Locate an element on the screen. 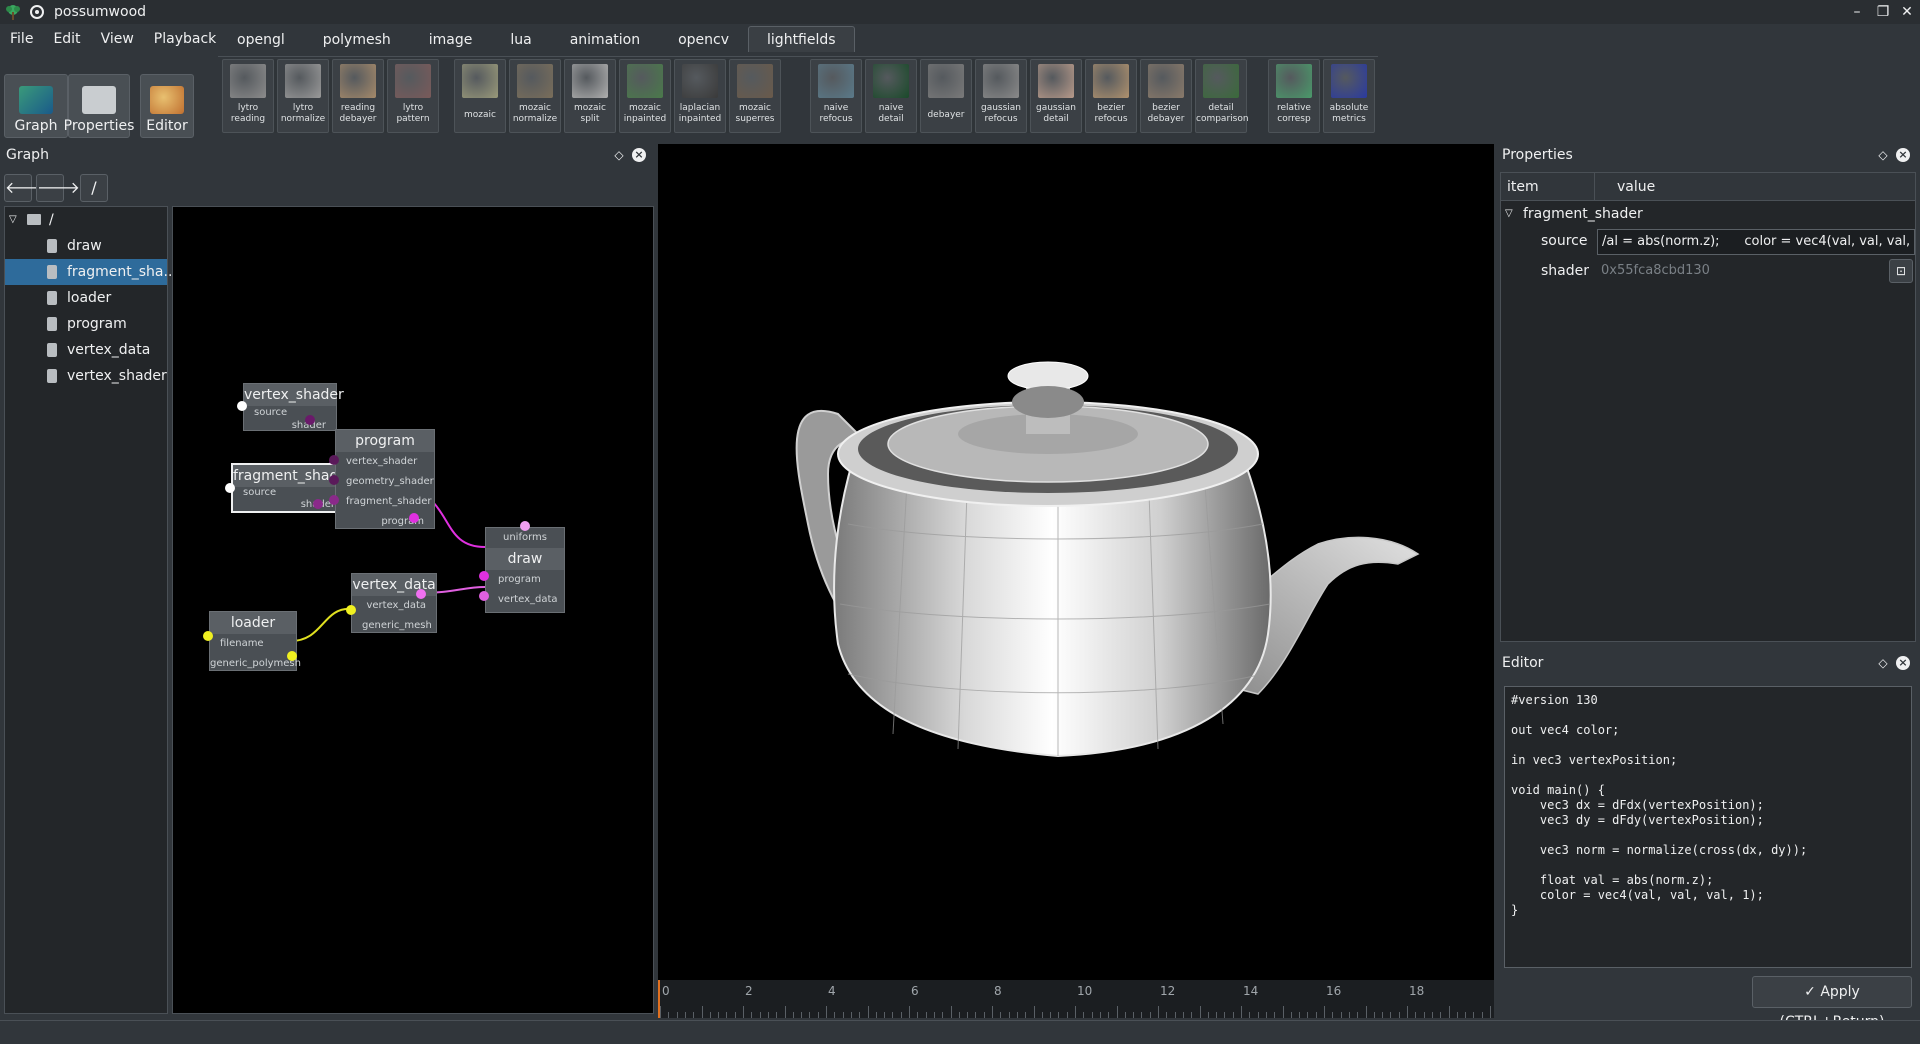 The height and width of the screenshot is (1044, 1920). tab-lightfields: lightfields is located at coordinates (801, 39).